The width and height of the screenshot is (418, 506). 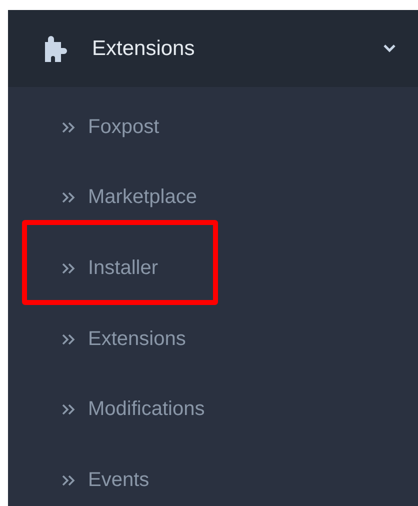 What do you see at coordinates (56, 49) in the screenshot?
I see `puzzle-icon` at bounding box center [56, 49].